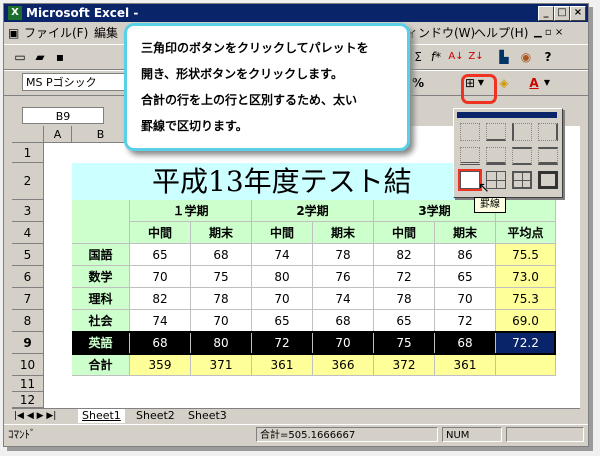 The width and height of the screenshot is (600, 456). Describe the element at coordinates (101, 255) in the screenshot. I see `subject-label: 国語` at that location.